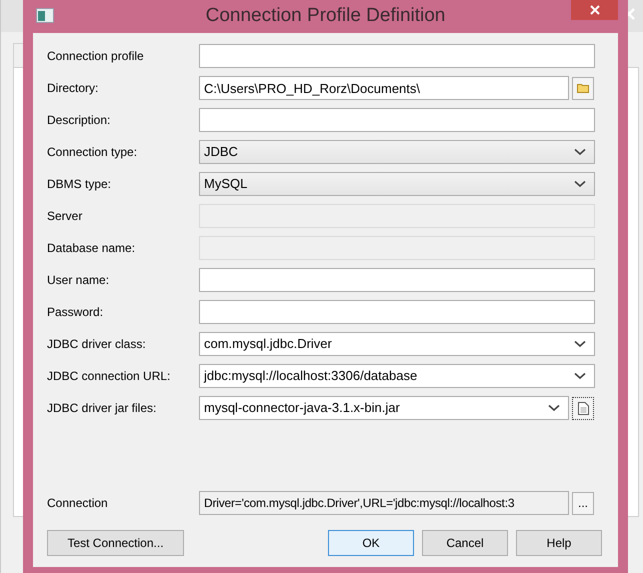 The height and width of the screenshot is (573, 643). What do you see at coordinates (384, 88) in the screenshot?
I see `text-field: C:\Users\PRO_HD_Rorz\Documents\` at bounding box center [384, 88].